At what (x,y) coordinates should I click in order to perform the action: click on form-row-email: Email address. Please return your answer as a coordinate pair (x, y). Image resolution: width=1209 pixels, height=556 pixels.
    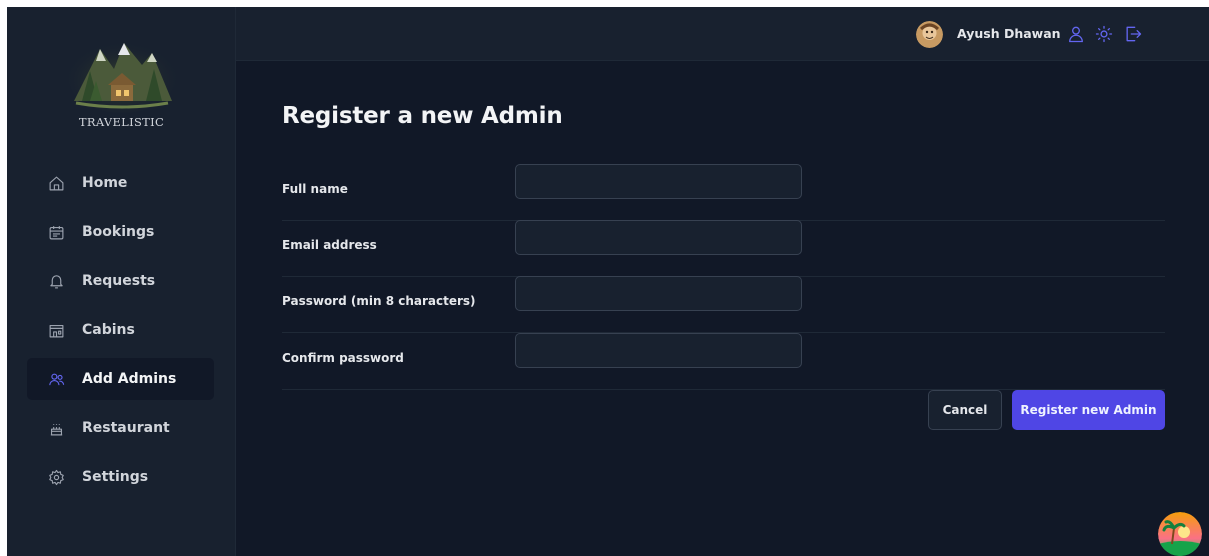
    Looking at the image, I should click on (723, 248).